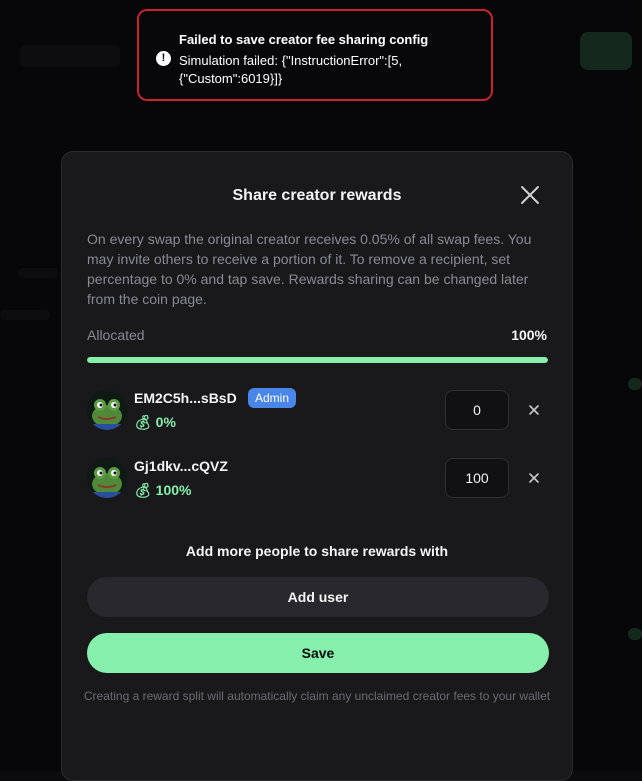 Image resolution: width=642 pixels, height=781 pixels. Describe the element at coordinates (318, 597) in the screenshot. I see `add-user-button: Add user` at that location.